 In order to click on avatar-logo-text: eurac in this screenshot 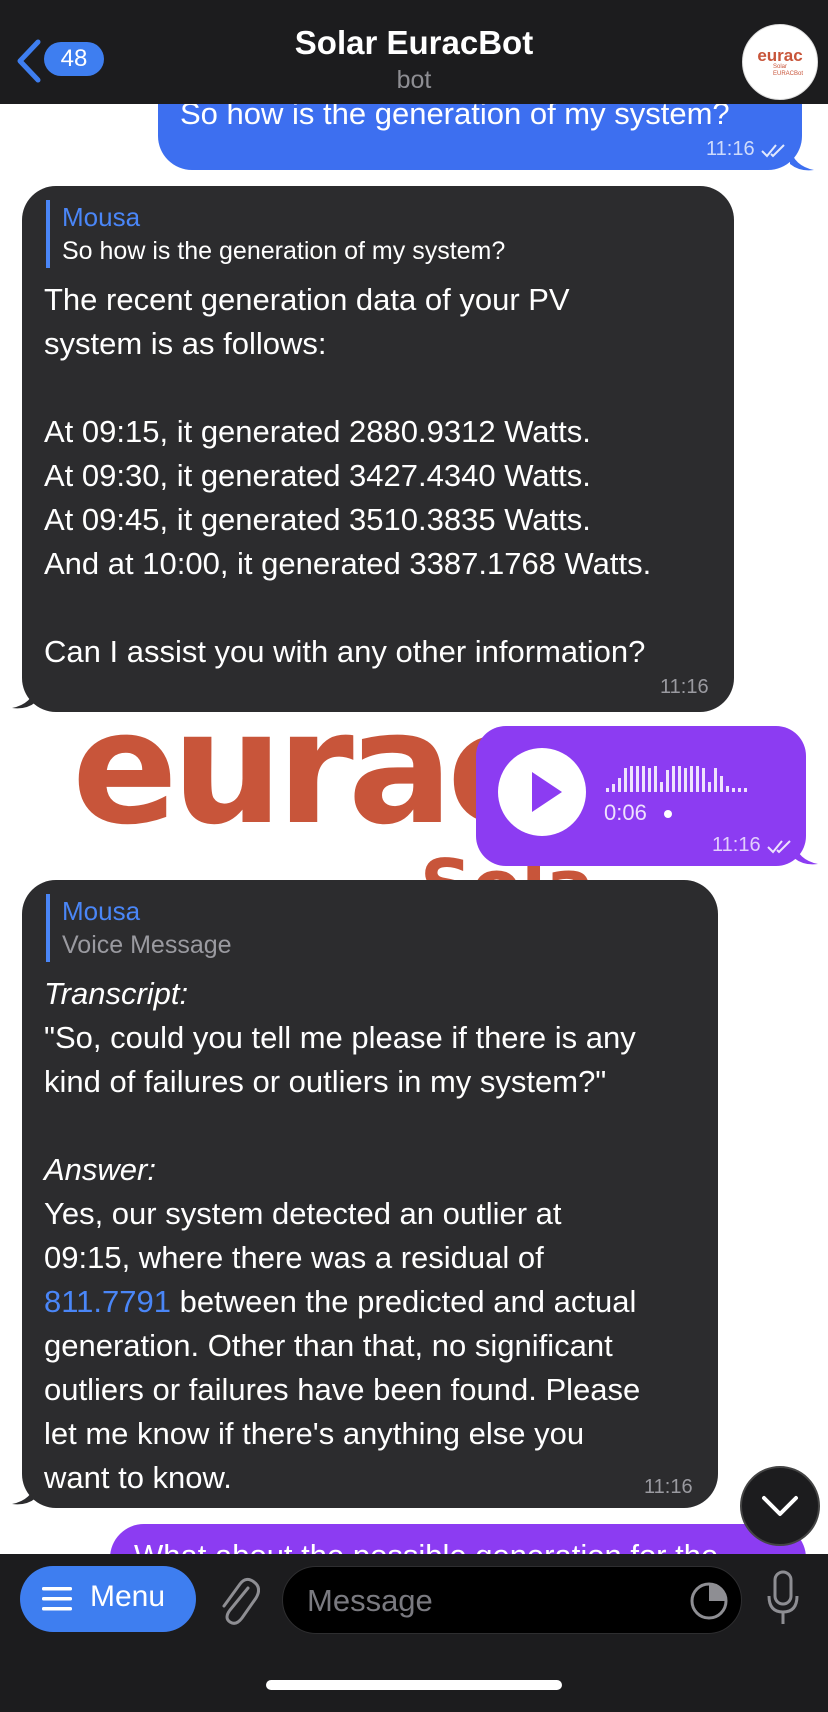, I will do `click(780, 55)`.